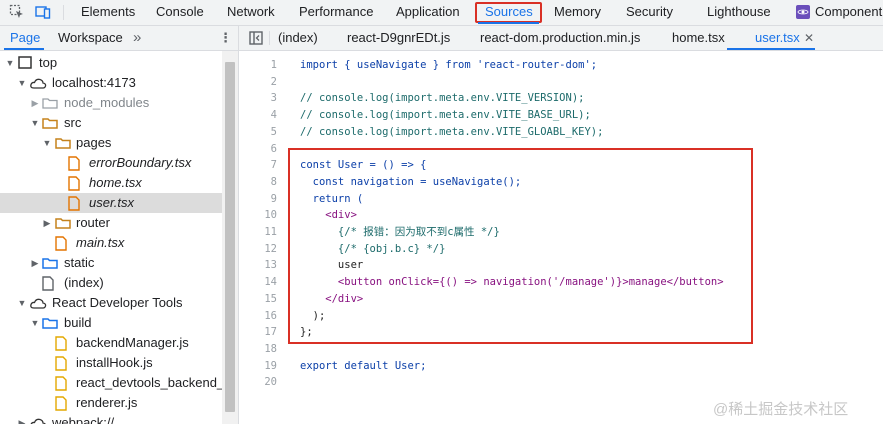  I want to click on tree-item-router: ▶ router, so click(111, 223).